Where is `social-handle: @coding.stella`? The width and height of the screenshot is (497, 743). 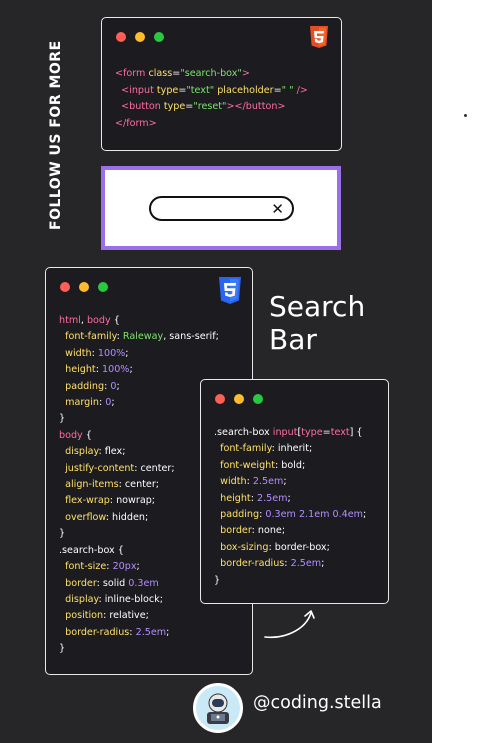 social-handle: @coding.stella is located at coordinates (317, 703).